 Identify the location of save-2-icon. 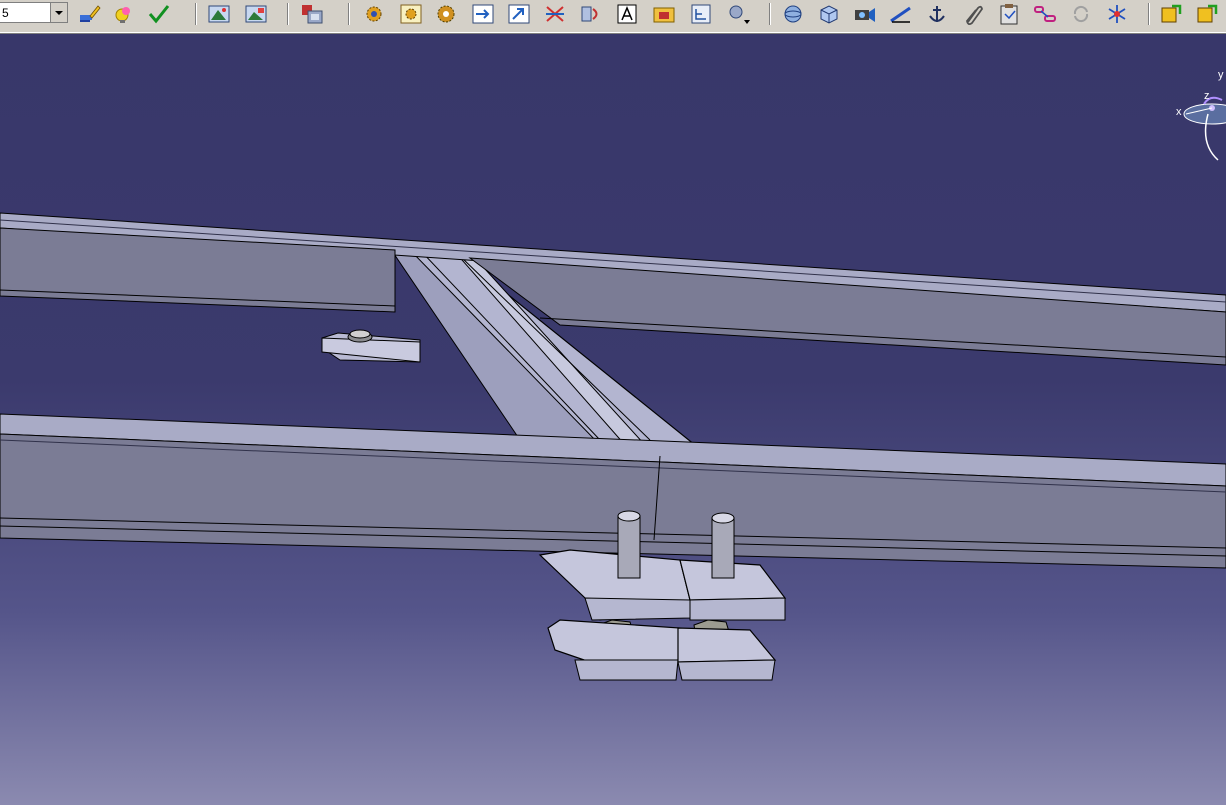
(1207, 14).